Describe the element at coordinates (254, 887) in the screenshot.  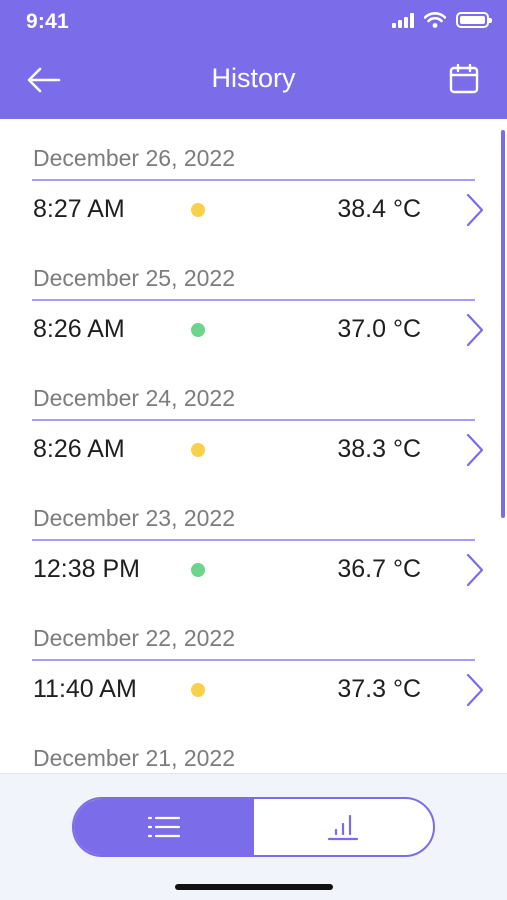
I see `home-indicator` at that location.